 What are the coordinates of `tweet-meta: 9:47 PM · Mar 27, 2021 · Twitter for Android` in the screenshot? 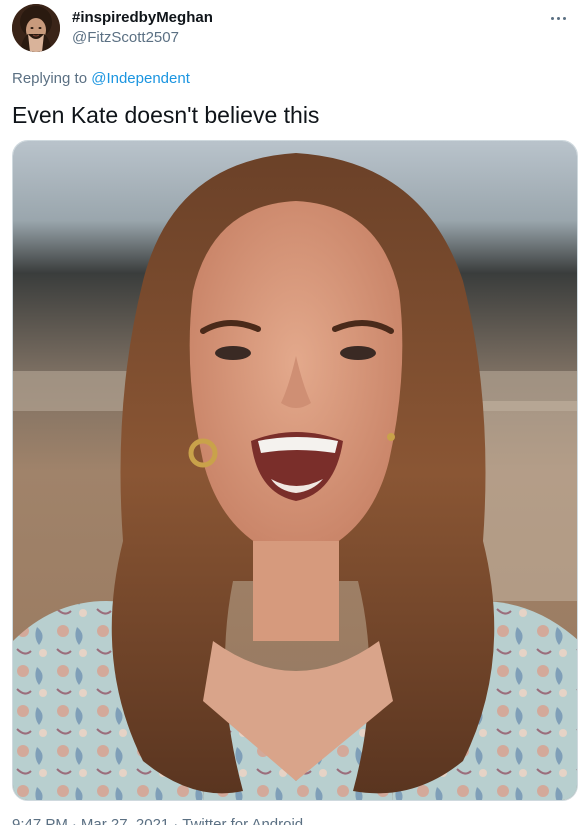 It's located at (157, 820).